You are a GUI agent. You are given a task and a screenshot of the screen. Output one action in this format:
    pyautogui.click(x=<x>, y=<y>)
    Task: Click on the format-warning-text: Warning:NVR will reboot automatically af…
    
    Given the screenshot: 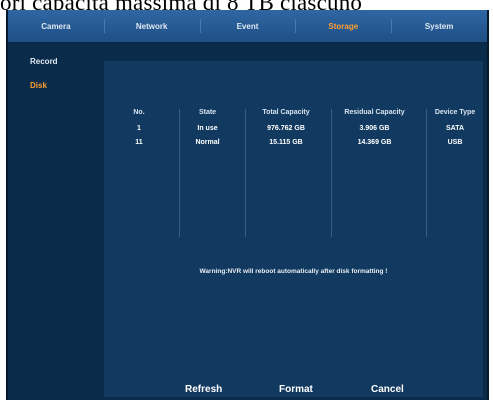 What is the action you would take?
    pyautogui.click(x=293, y=271)
    